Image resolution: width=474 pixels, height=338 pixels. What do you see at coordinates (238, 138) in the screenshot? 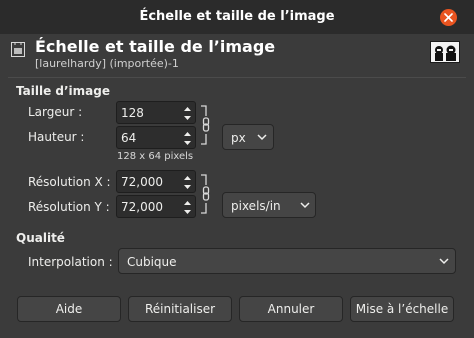
I see `size-unit-value: px` at bounding box center [238, 138].